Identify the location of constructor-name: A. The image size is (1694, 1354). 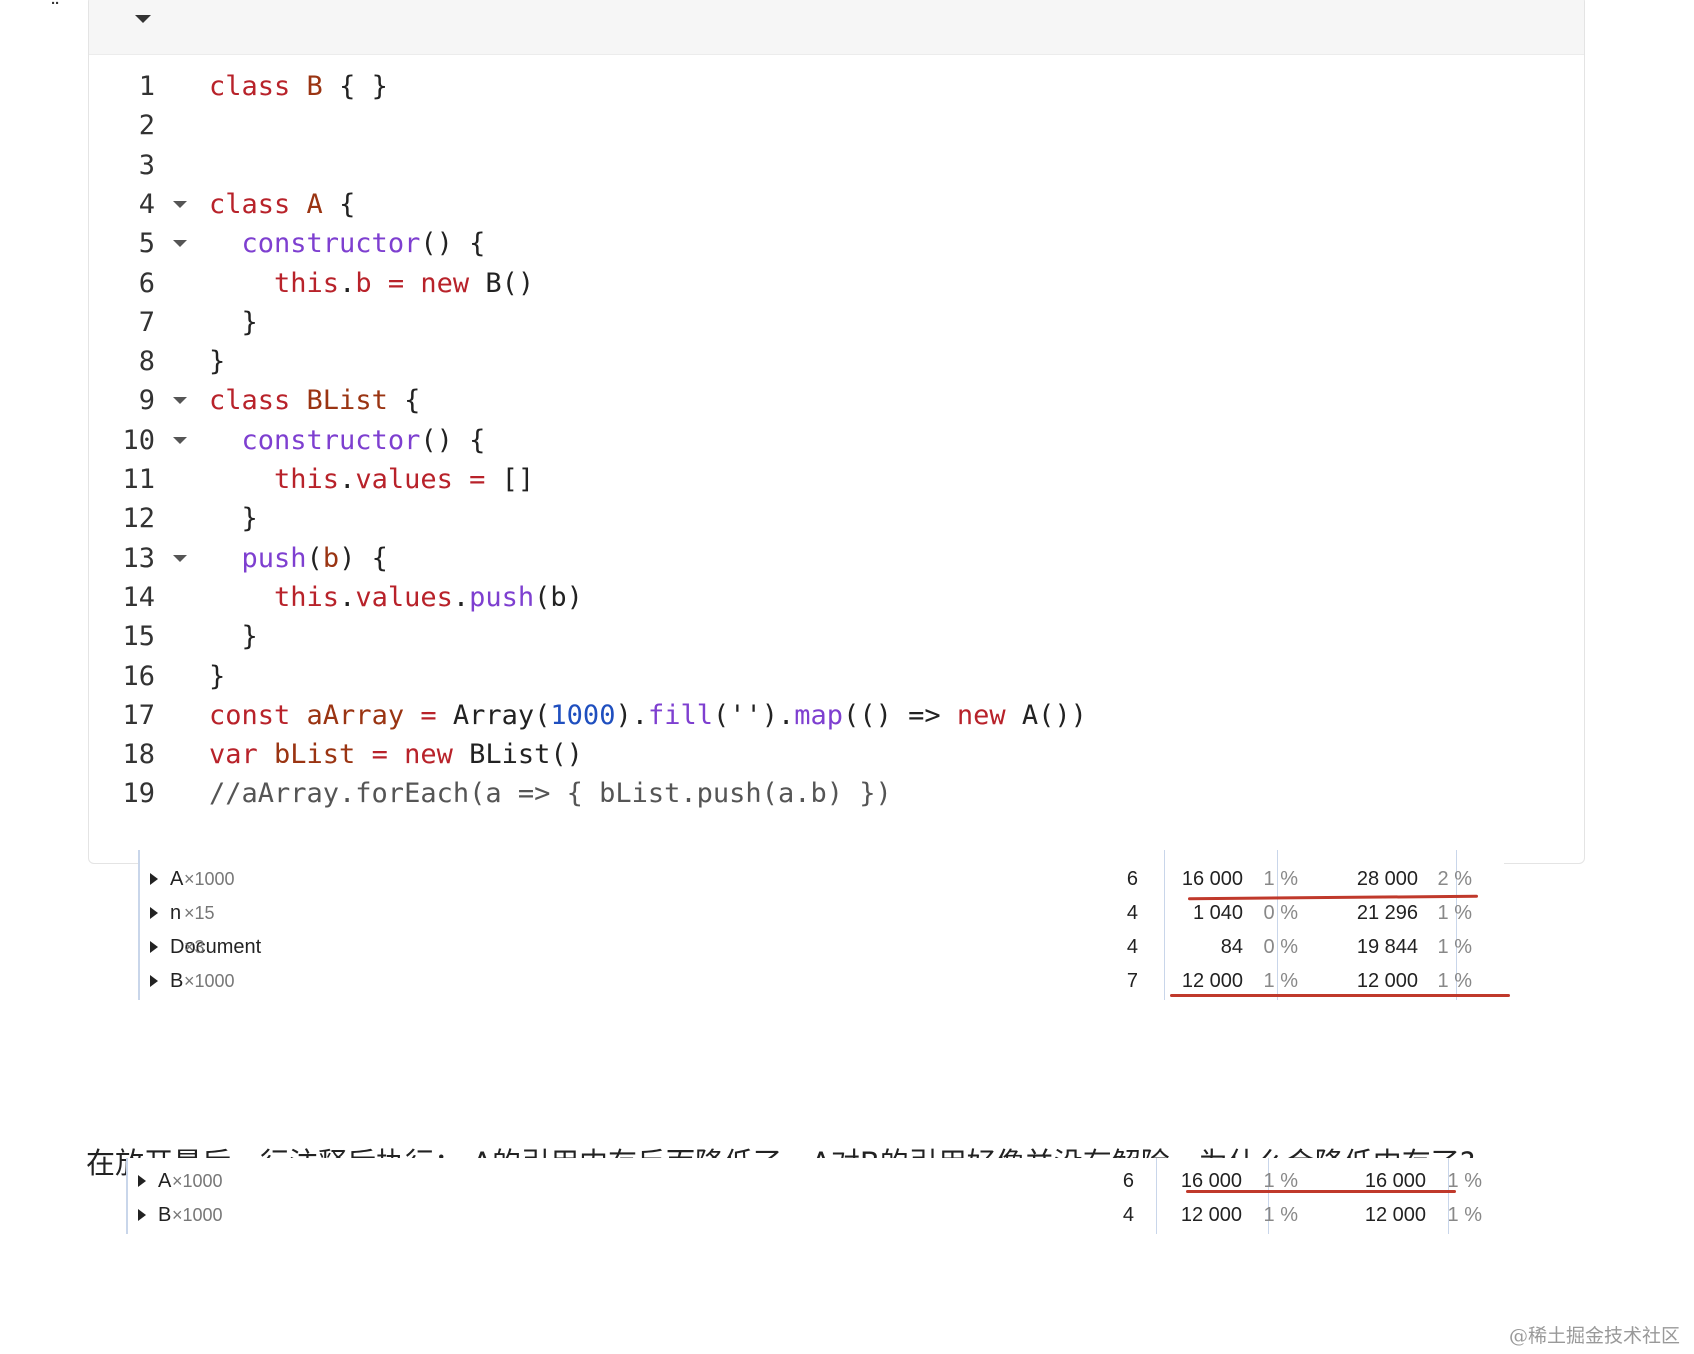
(165, 1181).